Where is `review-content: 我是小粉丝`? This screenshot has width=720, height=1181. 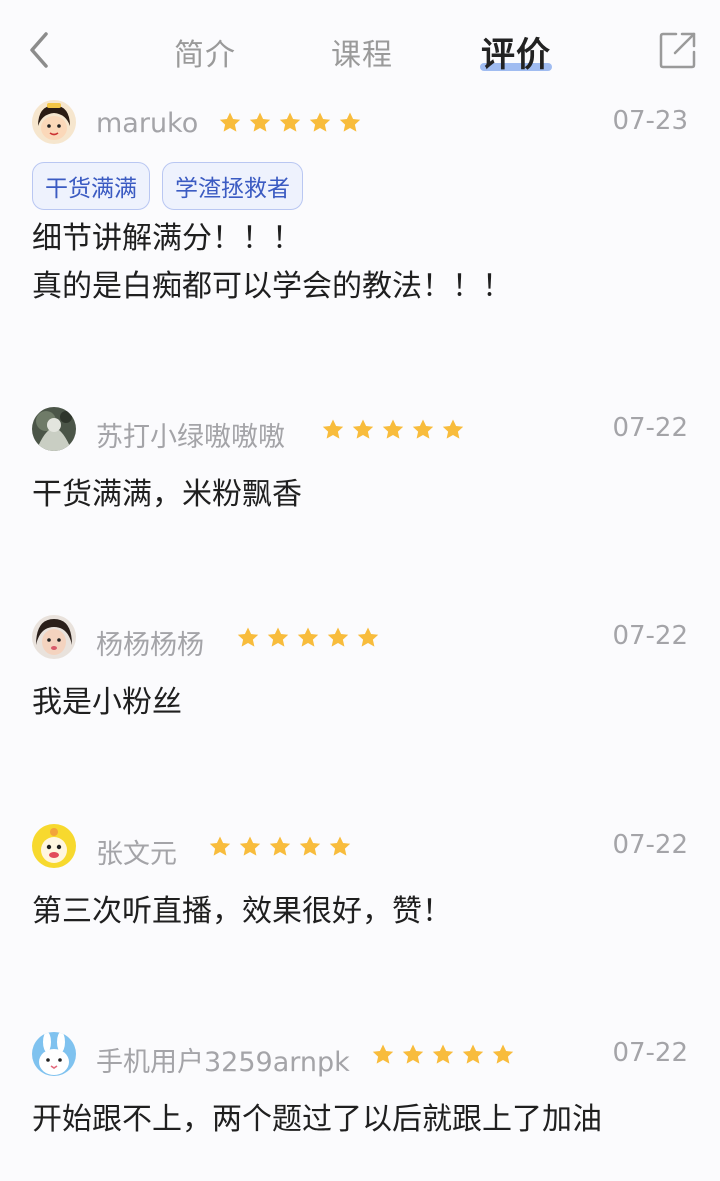
review-content: 我是小粉丝 is located at coordinates (107, 702).